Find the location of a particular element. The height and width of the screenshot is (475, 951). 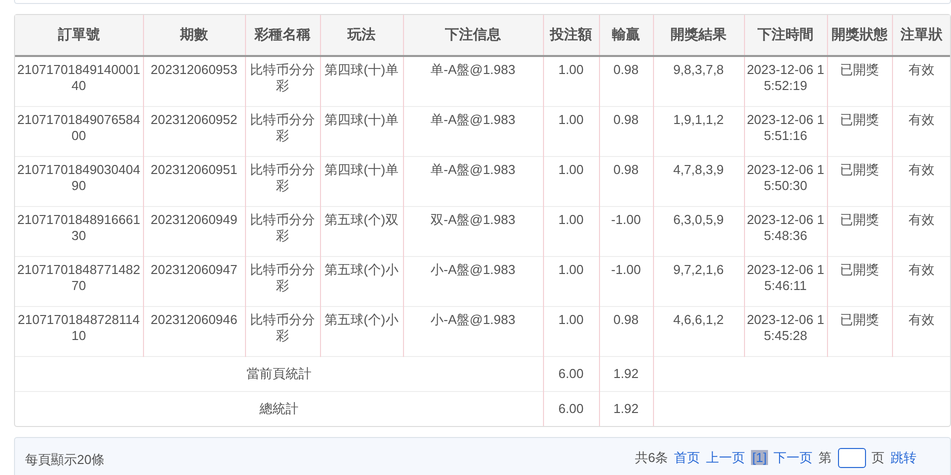

page-input is located at coordinates (852, 458).